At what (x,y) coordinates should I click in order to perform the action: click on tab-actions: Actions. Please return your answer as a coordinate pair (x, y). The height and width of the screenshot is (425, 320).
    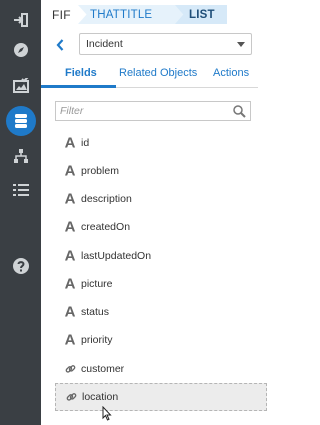
    Looking at the image, I should click on (231, 73).